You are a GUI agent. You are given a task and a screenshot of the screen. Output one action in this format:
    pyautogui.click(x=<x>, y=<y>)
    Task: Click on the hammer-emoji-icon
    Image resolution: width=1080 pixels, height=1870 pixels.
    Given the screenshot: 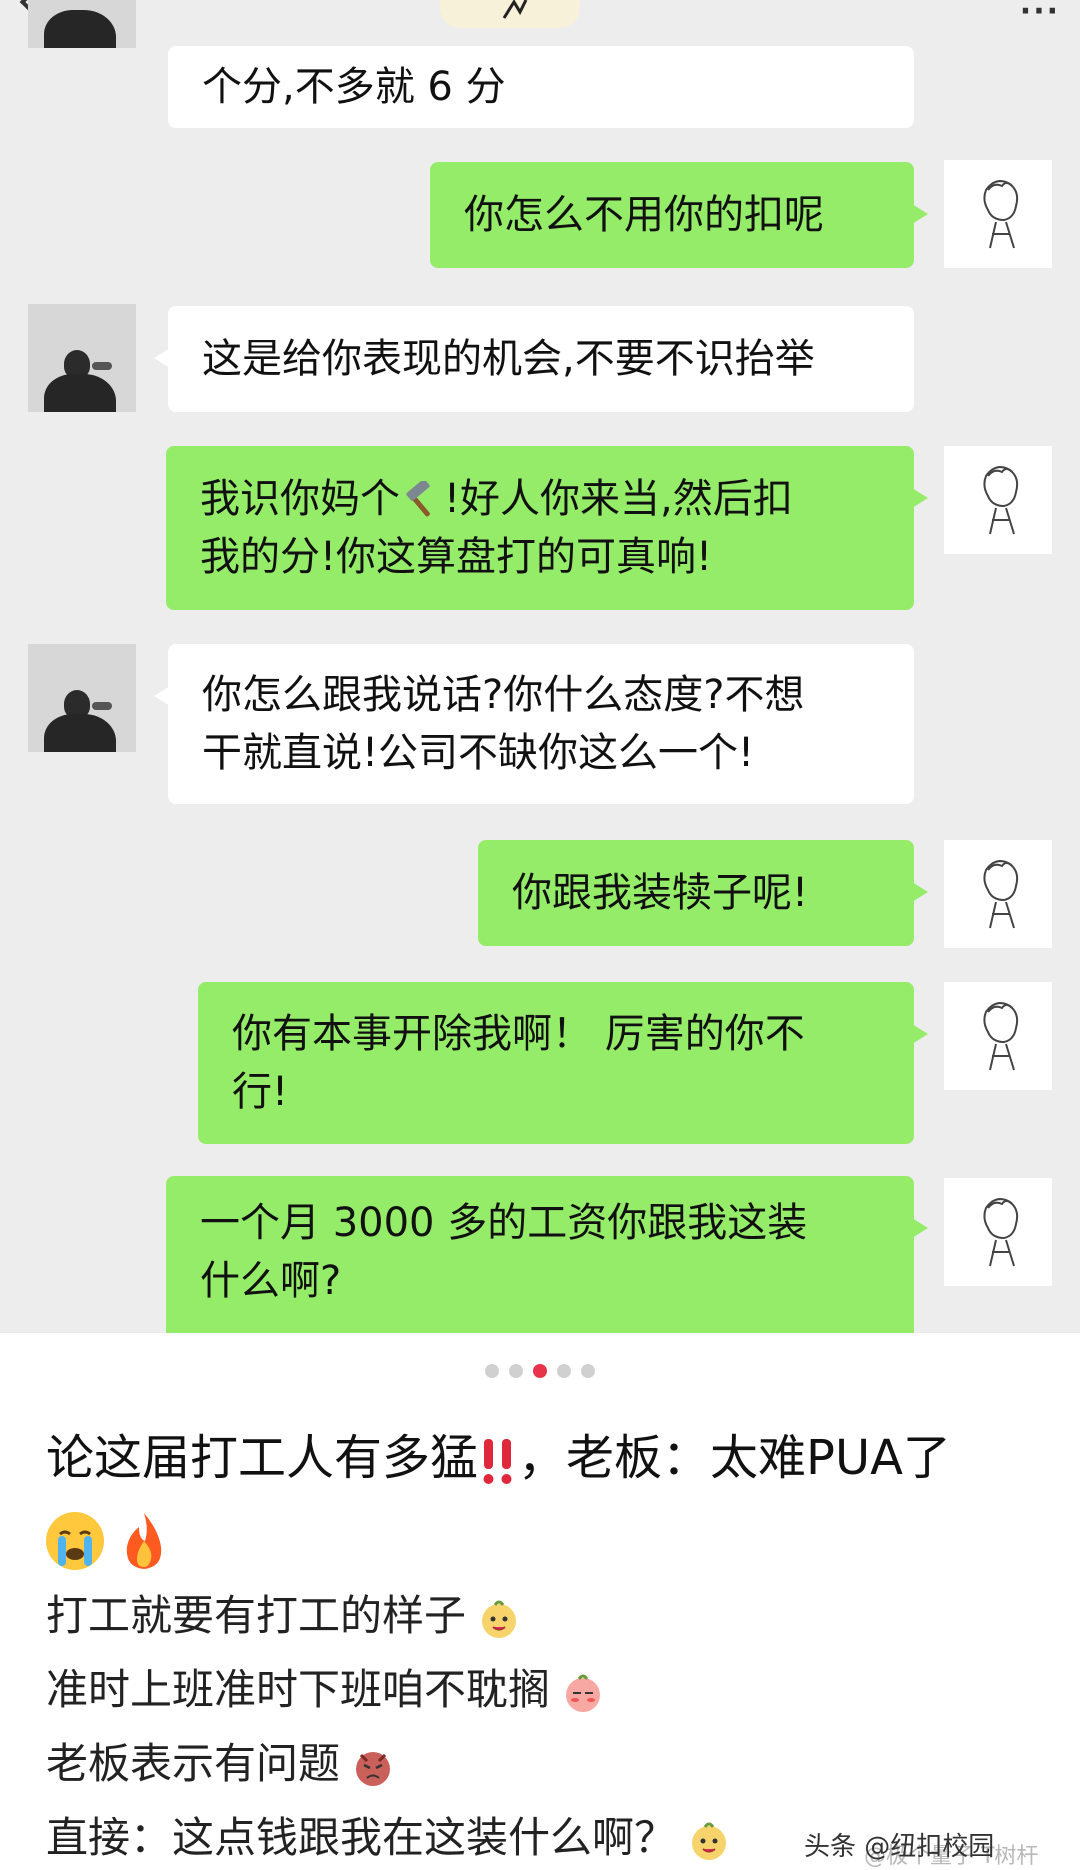 What is the action you would take?
    pyautogui.click(x=418, y=499)
    